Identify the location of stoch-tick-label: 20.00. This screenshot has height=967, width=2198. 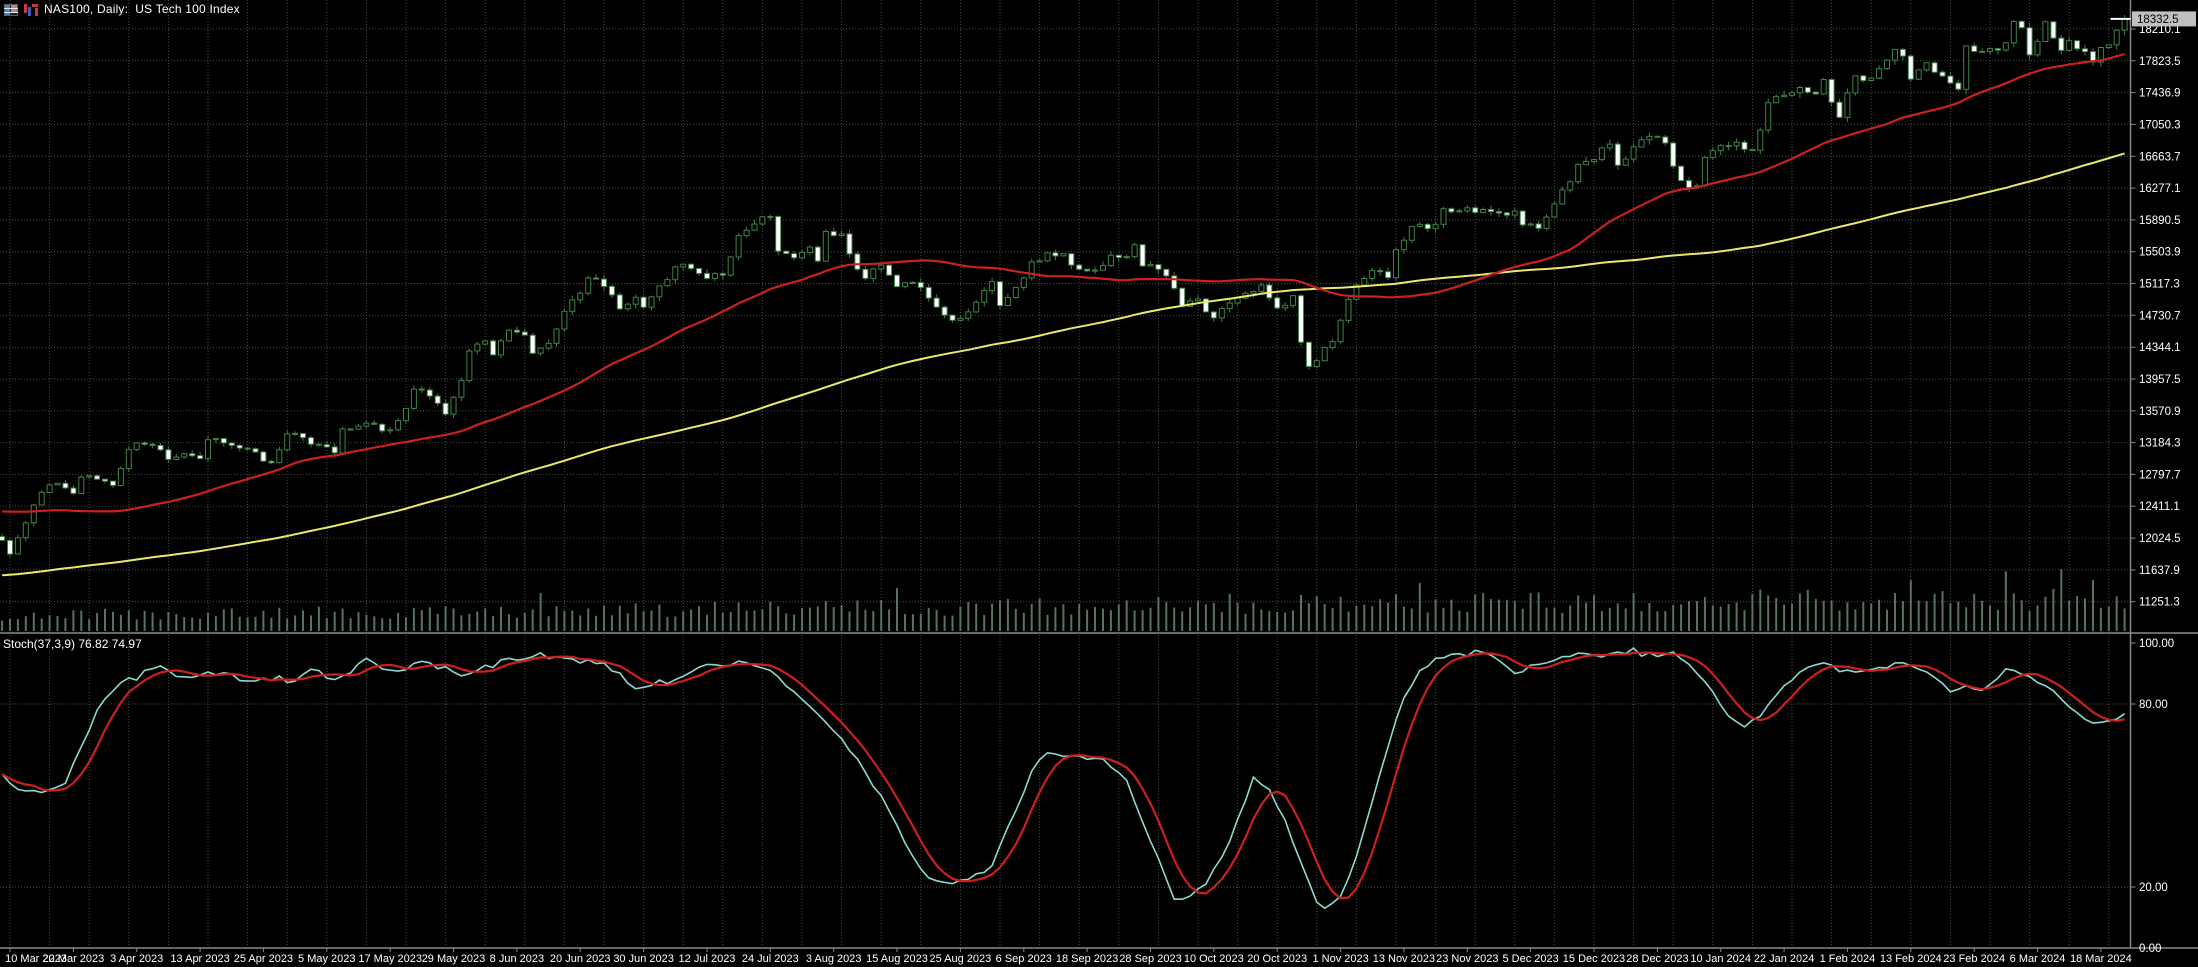
(2153, 888).